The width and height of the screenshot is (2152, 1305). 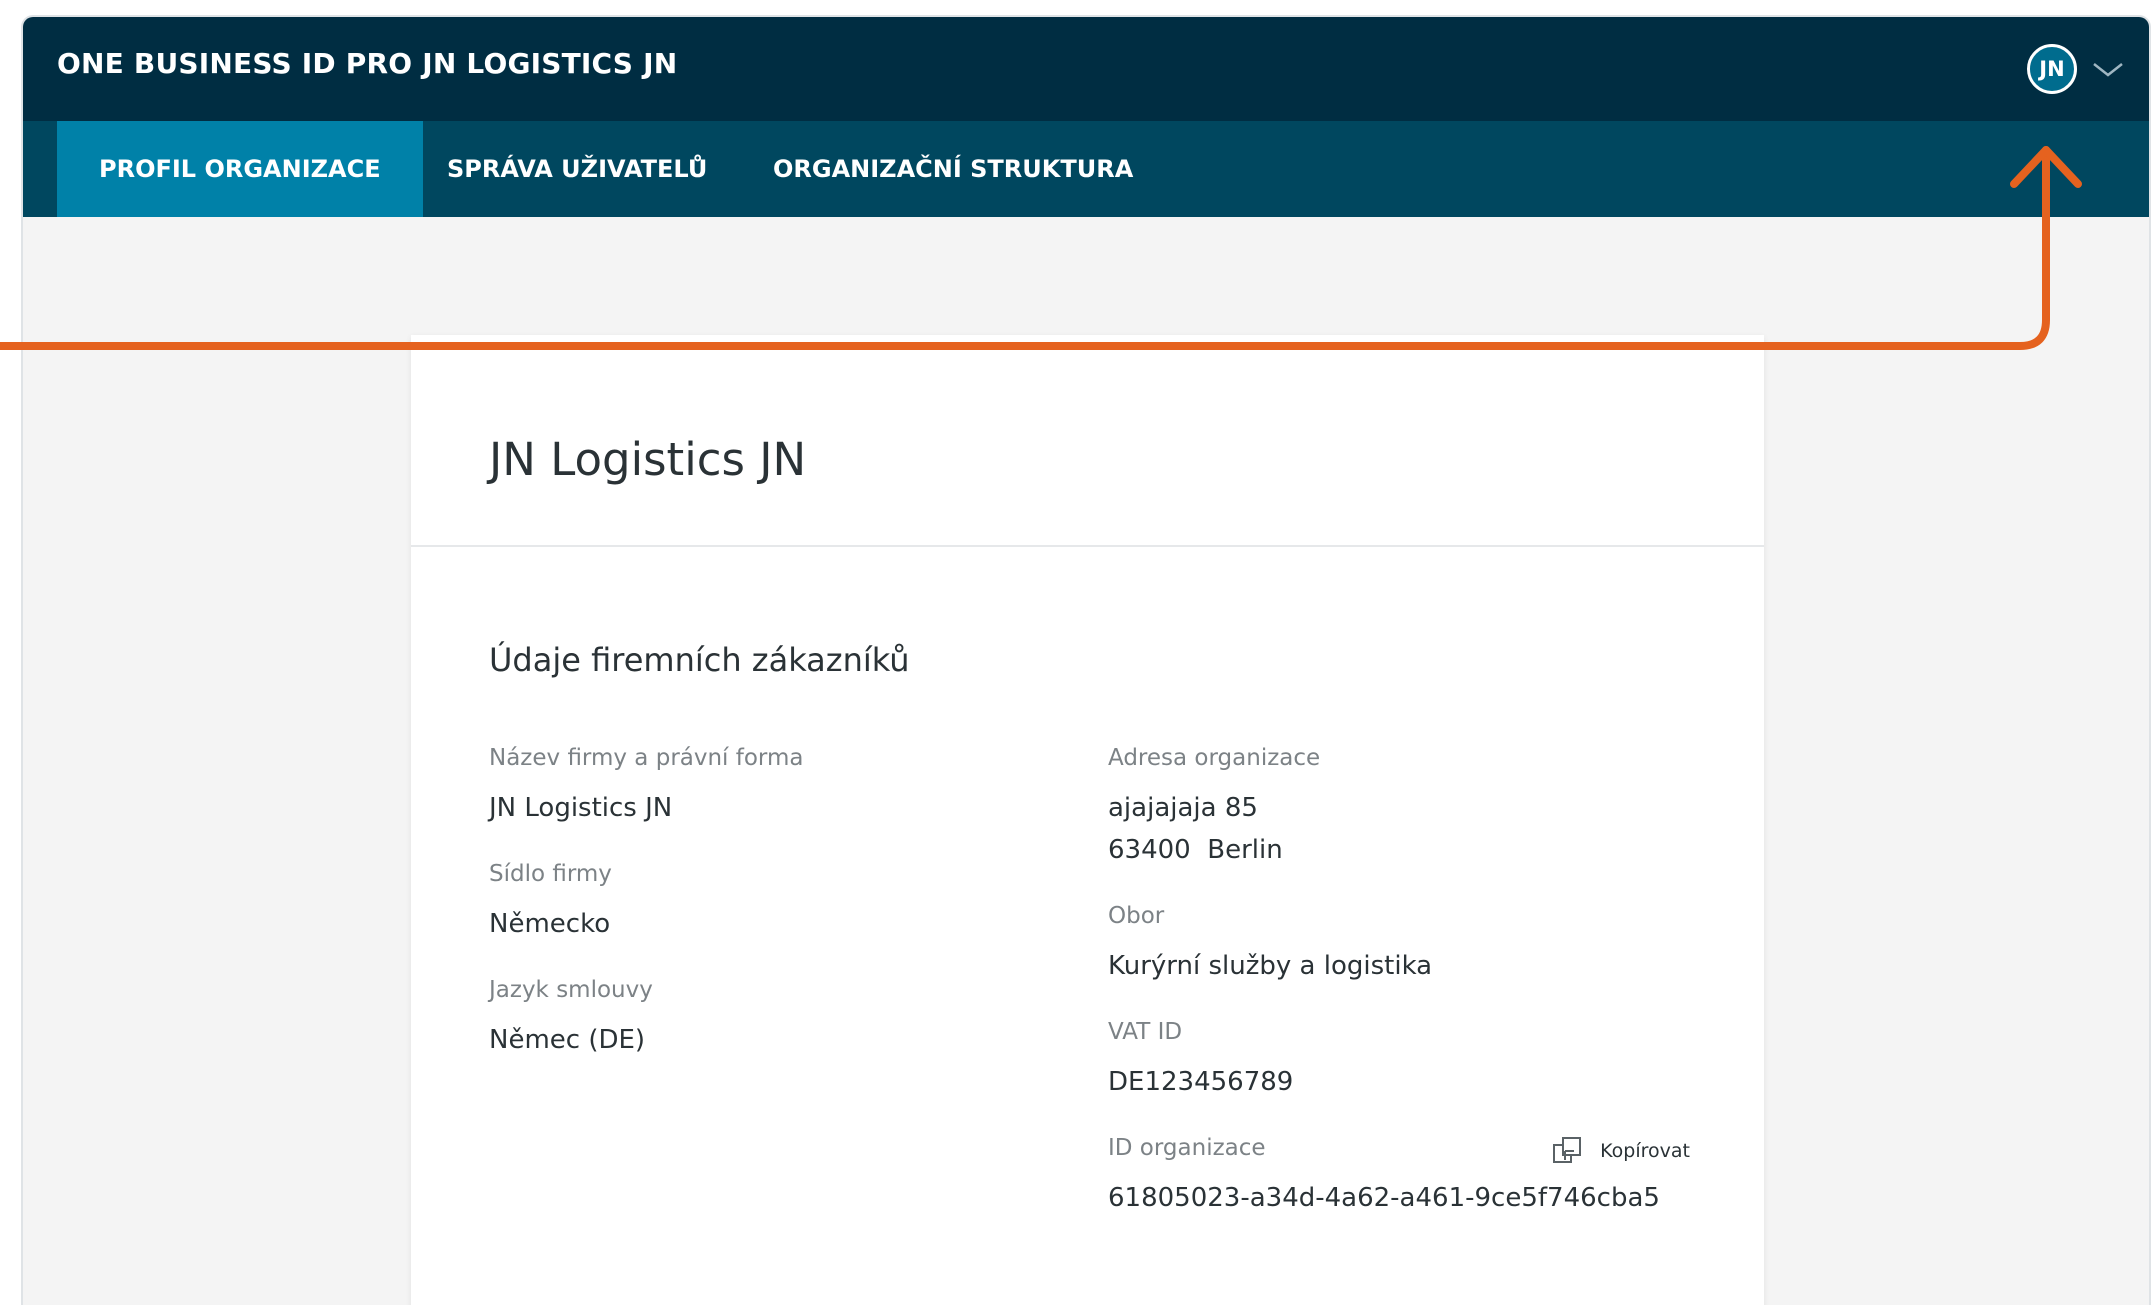 What do you see at coordinates (571, 990) in the screenshot?
I see `field-label: Jazyk smlouvy` at bounding box center [571, 990].